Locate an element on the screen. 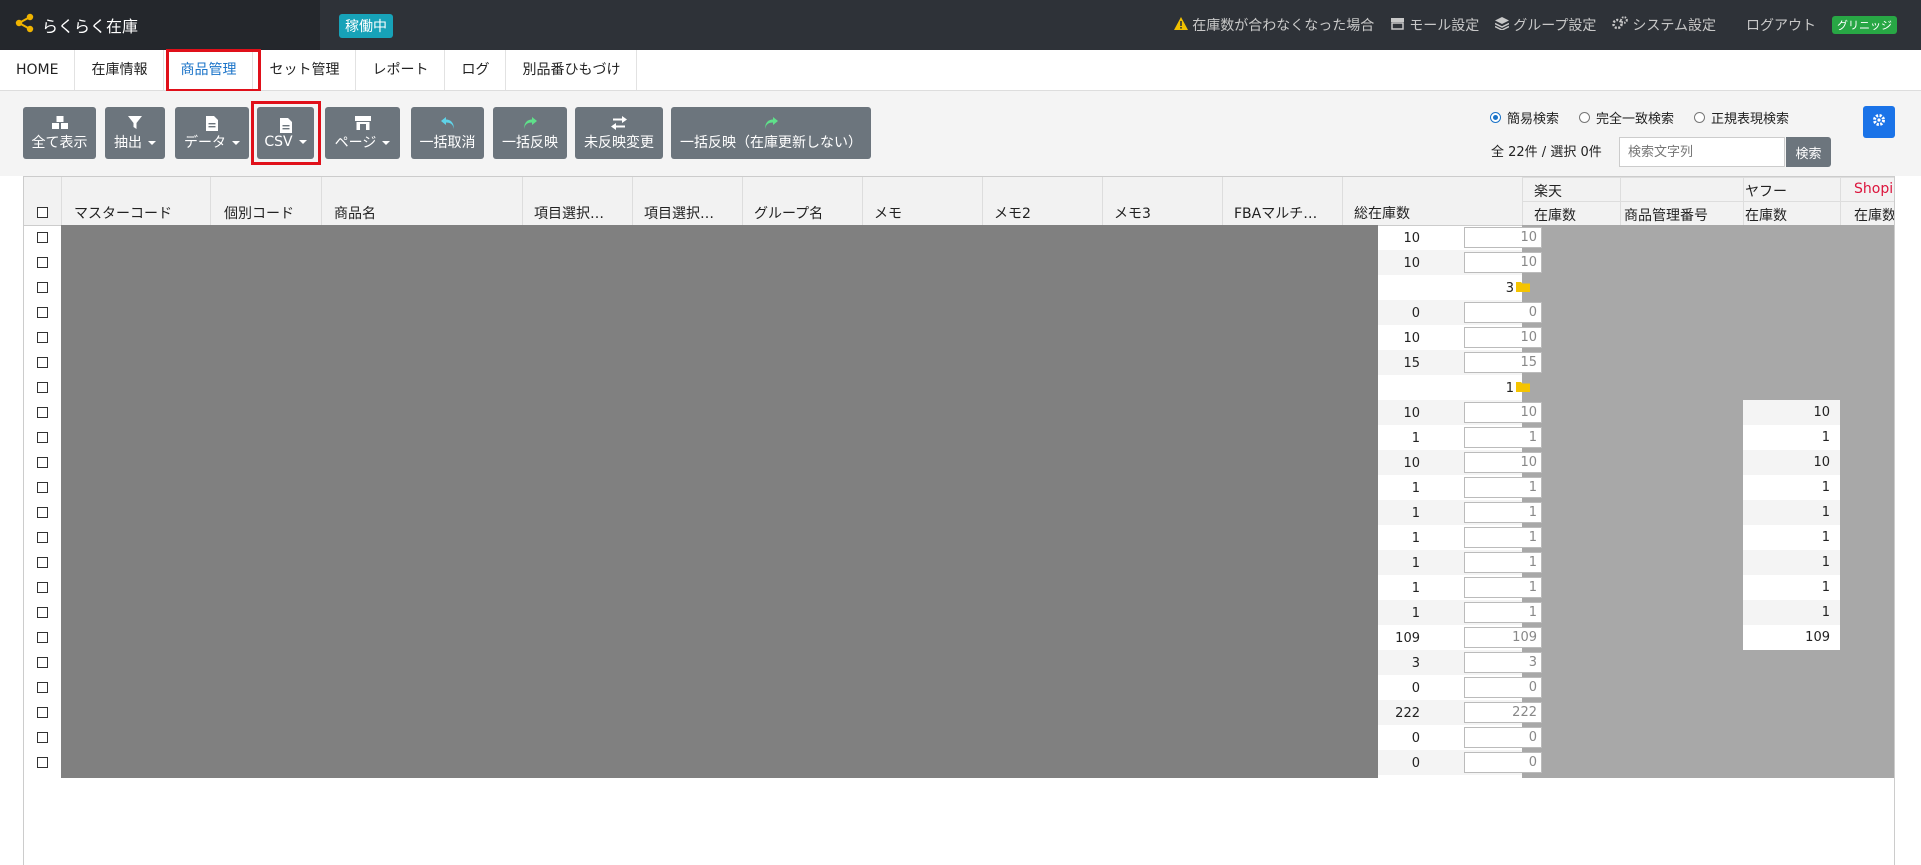 The image size is (1921, 865). app-brand: らくらく在庫 is located at coordinates (160, 25).